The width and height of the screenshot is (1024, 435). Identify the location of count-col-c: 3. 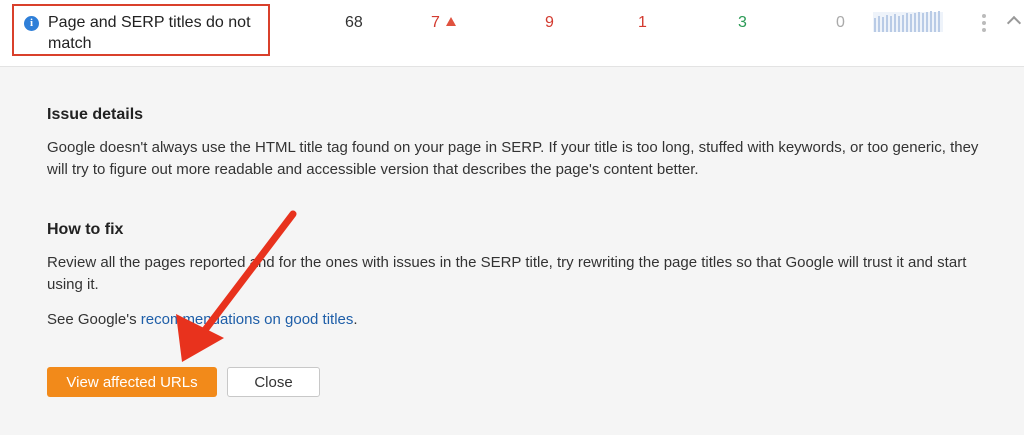
(742, 22).